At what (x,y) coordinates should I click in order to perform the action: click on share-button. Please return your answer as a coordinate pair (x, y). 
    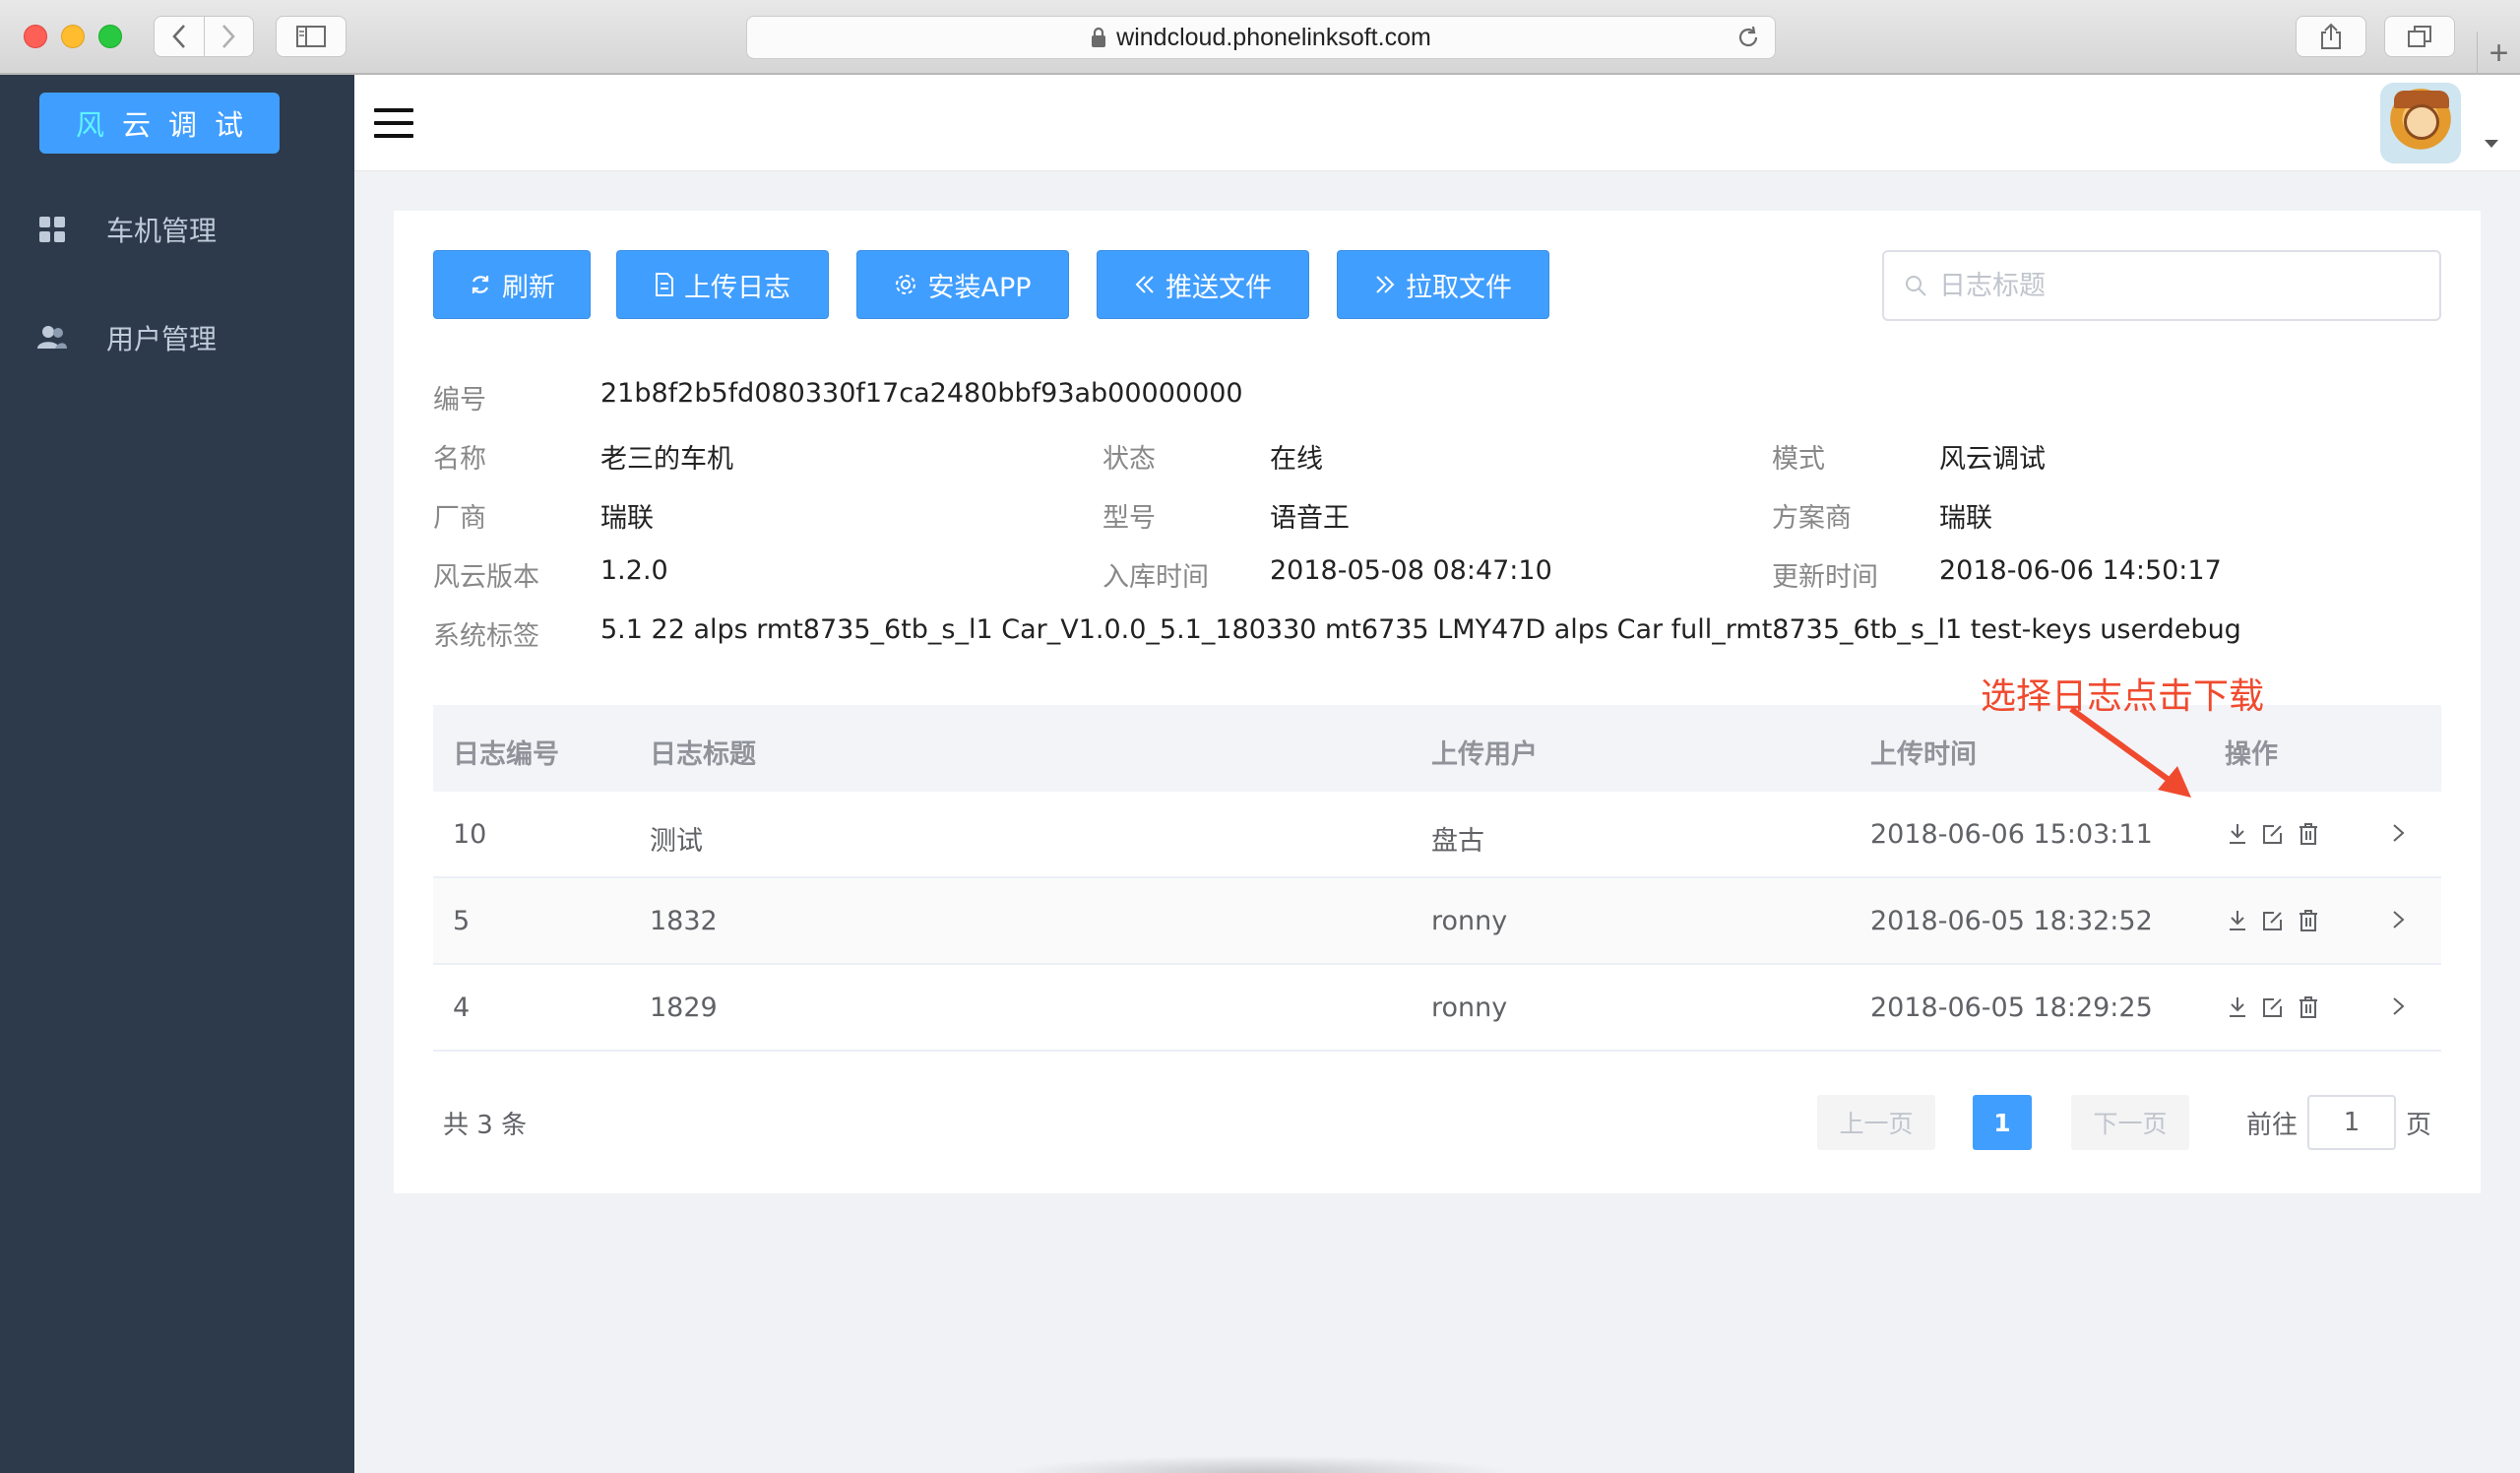
    Looking at the image, I should click on (2331, 36).